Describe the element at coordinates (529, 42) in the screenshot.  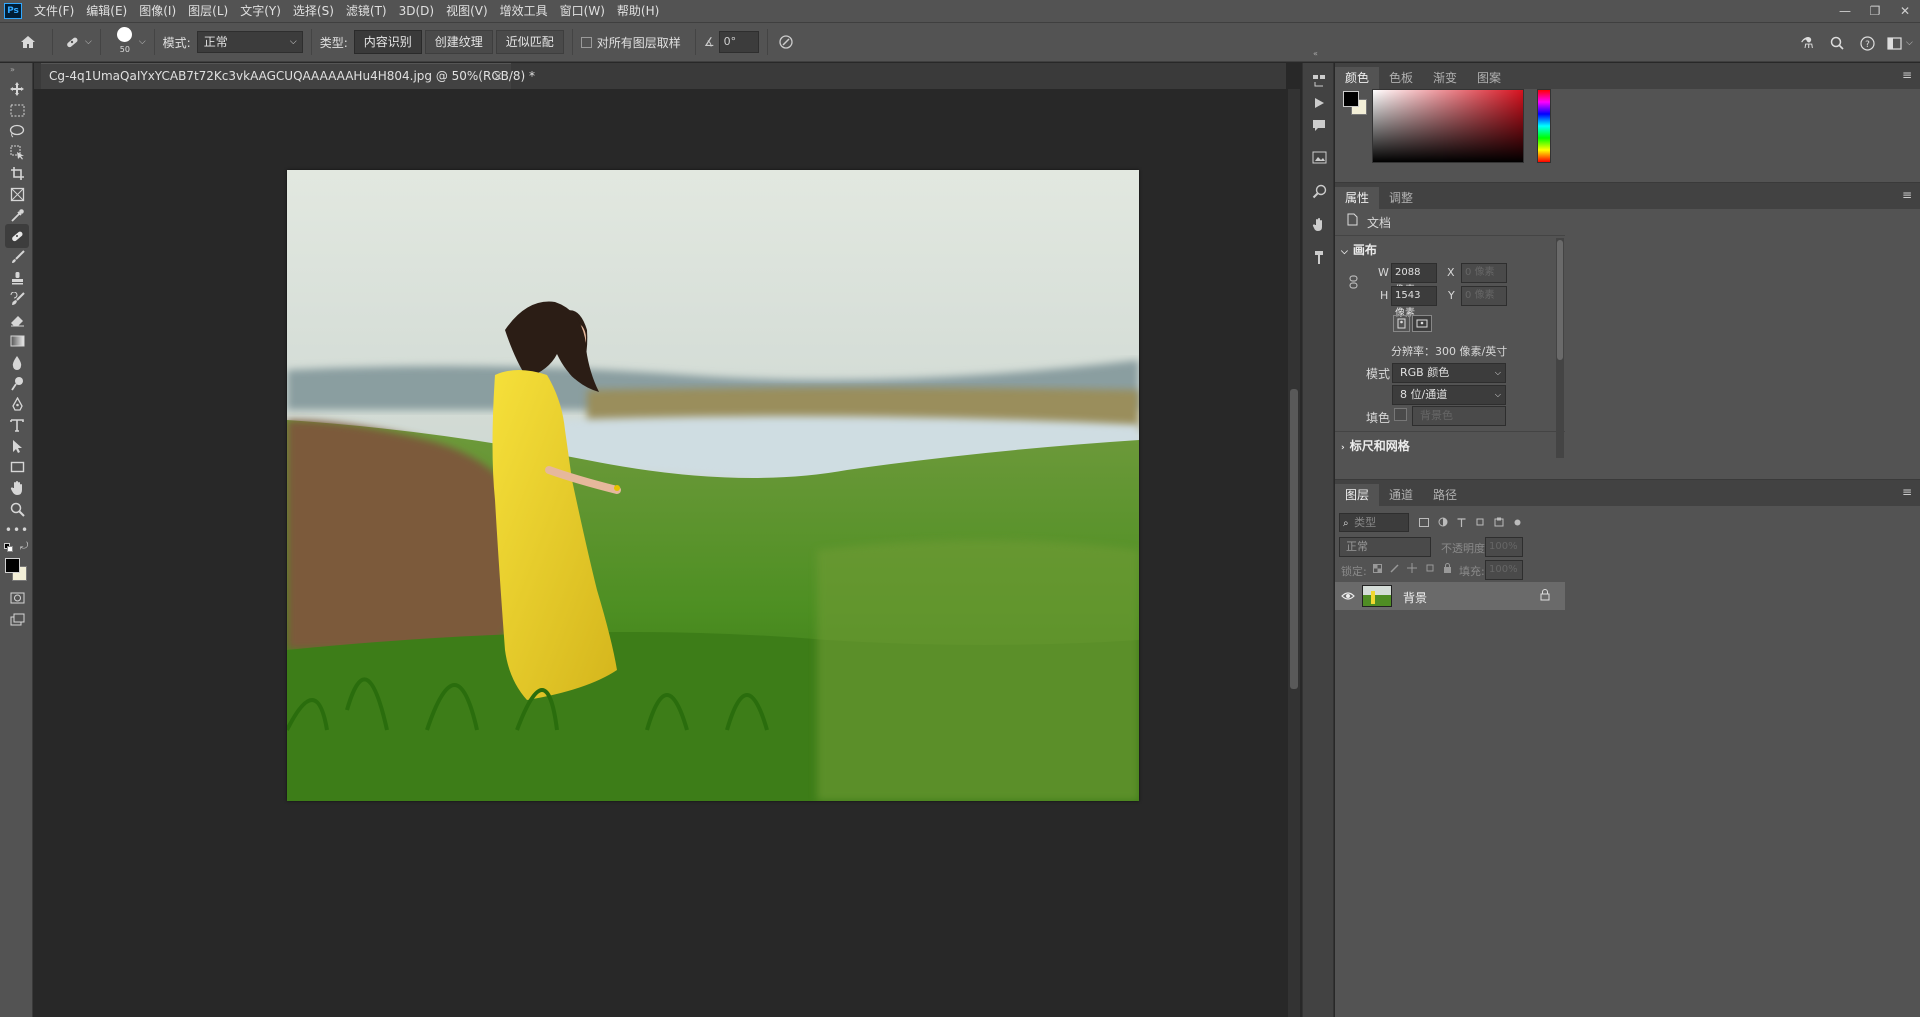
I see `type-proximity-match-button: 近似匹配` at that location.